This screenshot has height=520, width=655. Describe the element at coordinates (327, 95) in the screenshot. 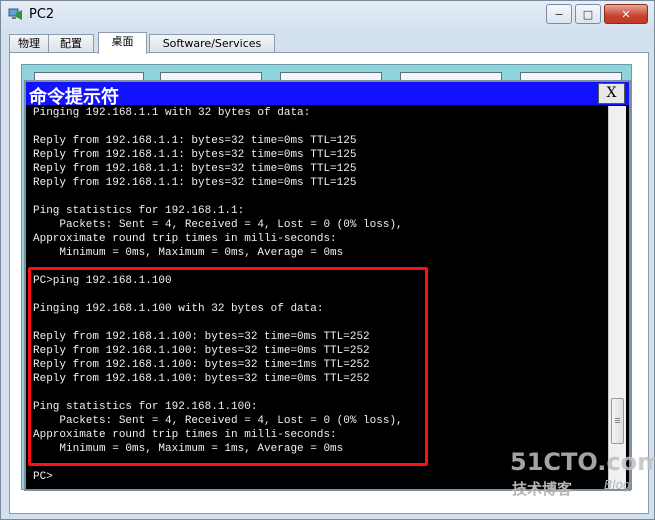

I see `cmd-title-bar: 命令提示符 X` at that location.